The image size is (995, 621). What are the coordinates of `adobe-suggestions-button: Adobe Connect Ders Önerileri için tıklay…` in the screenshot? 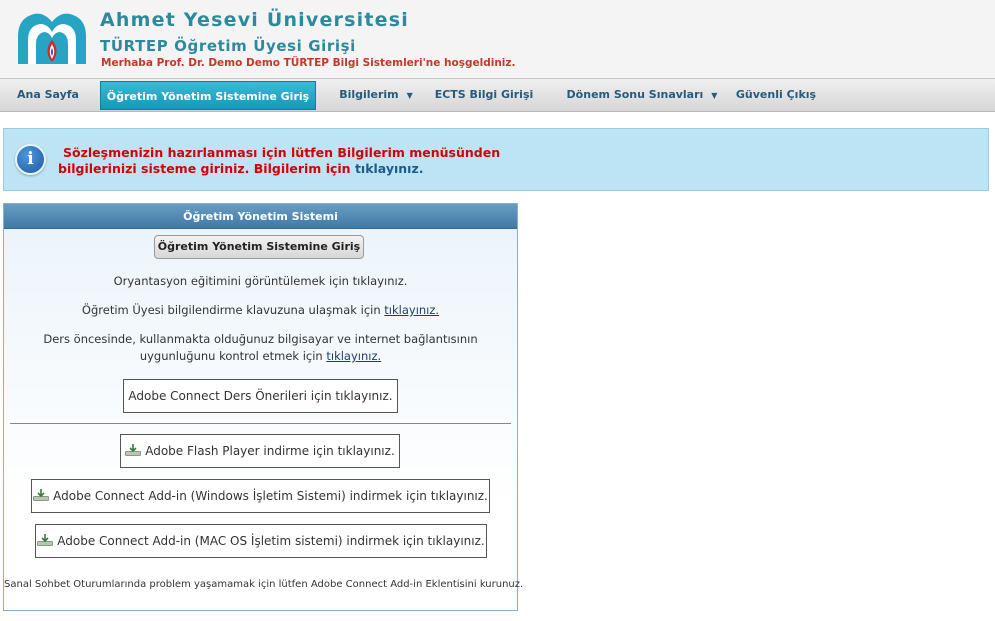 It's located at (260, 396).